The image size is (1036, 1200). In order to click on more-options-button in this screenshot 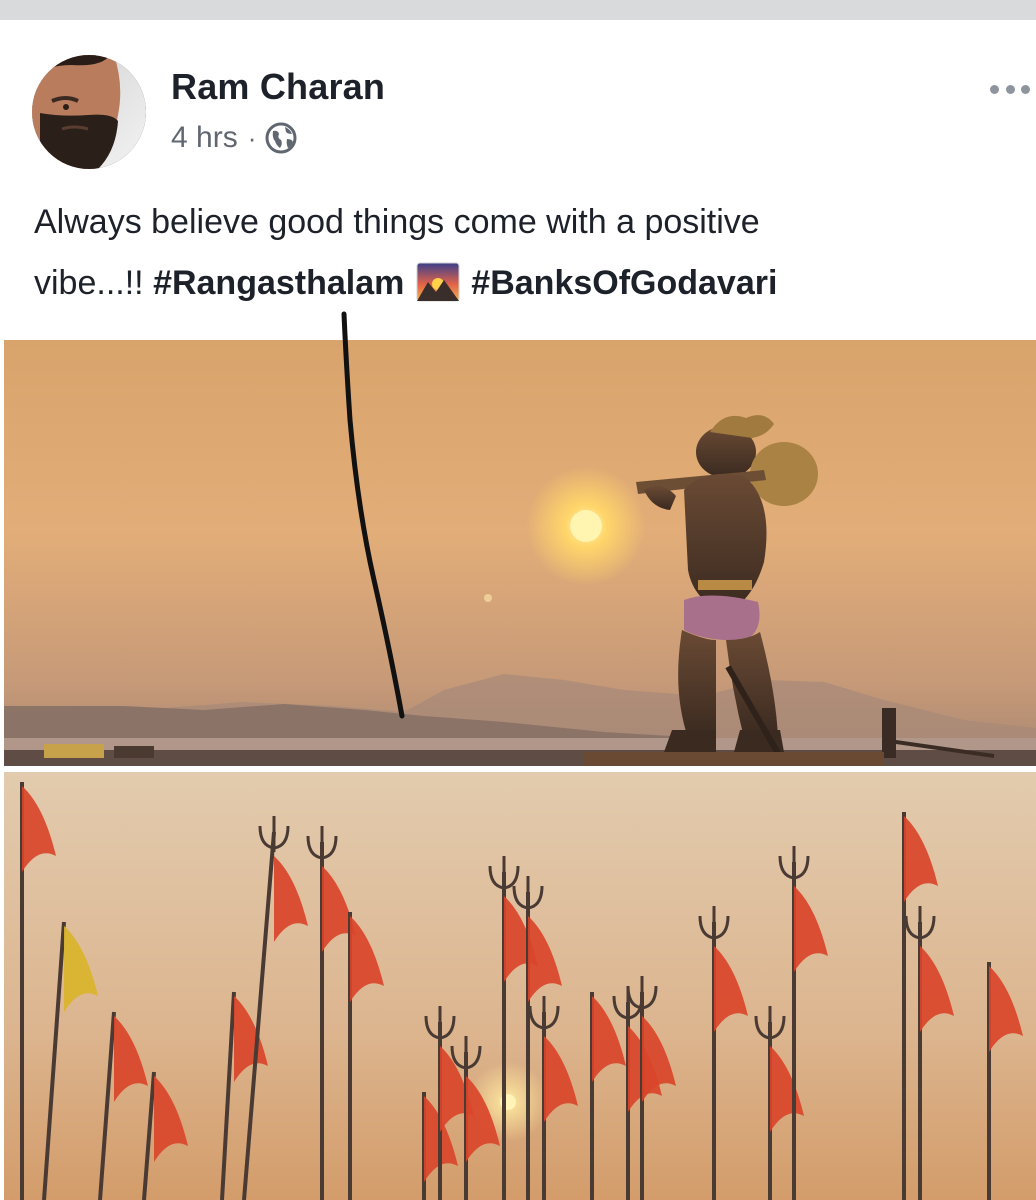, I will do `click(1010, 89)`.